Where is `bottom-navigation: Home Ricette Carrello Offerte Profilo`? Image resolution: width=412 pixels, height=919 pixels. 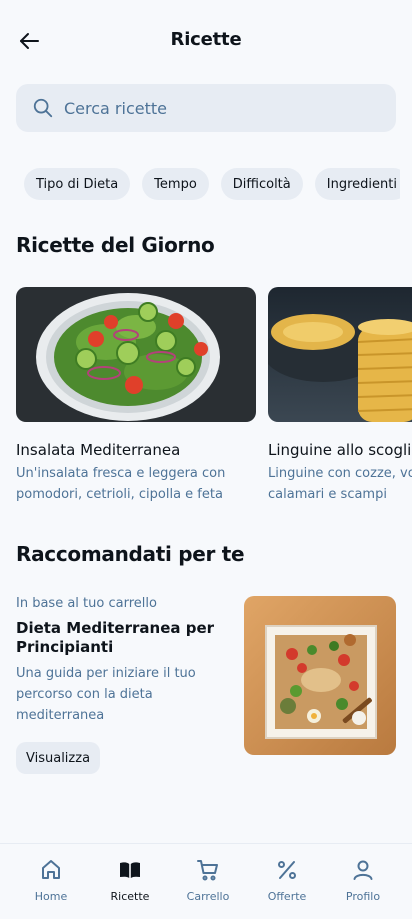
bottom-navigation: Home Ricette Carrello Offerte Profilo is located at coordinates (206, 881).